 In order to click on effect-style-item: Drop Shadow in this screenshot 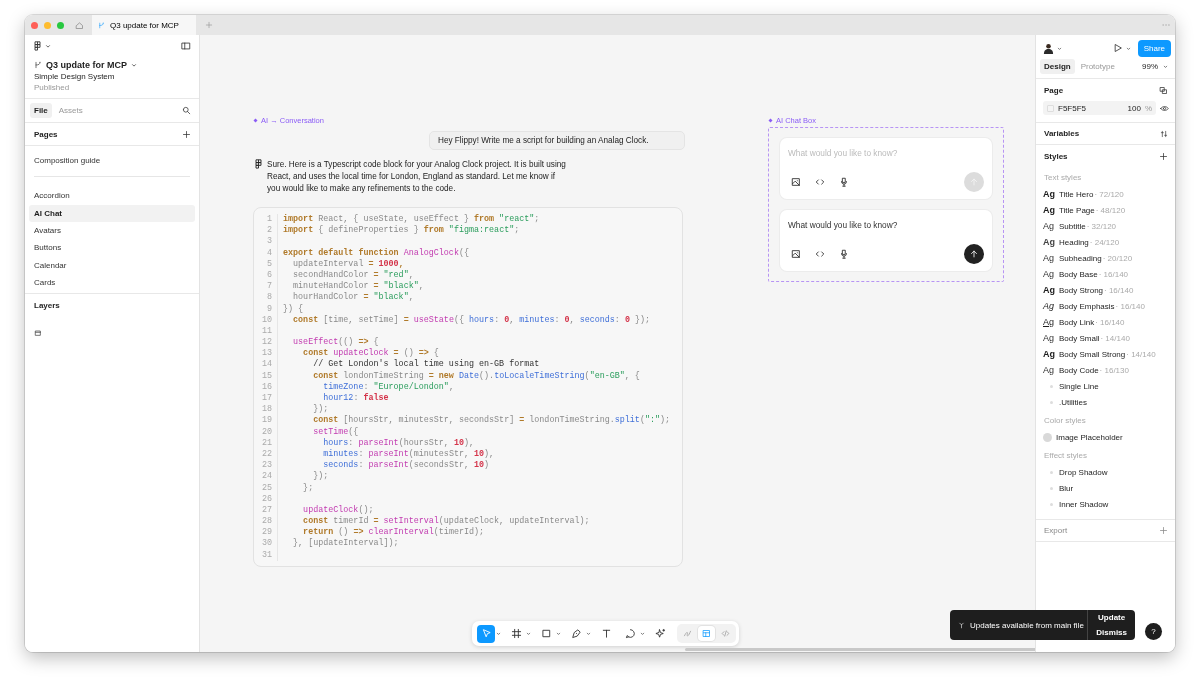, I will do `click(1105, 472)`.